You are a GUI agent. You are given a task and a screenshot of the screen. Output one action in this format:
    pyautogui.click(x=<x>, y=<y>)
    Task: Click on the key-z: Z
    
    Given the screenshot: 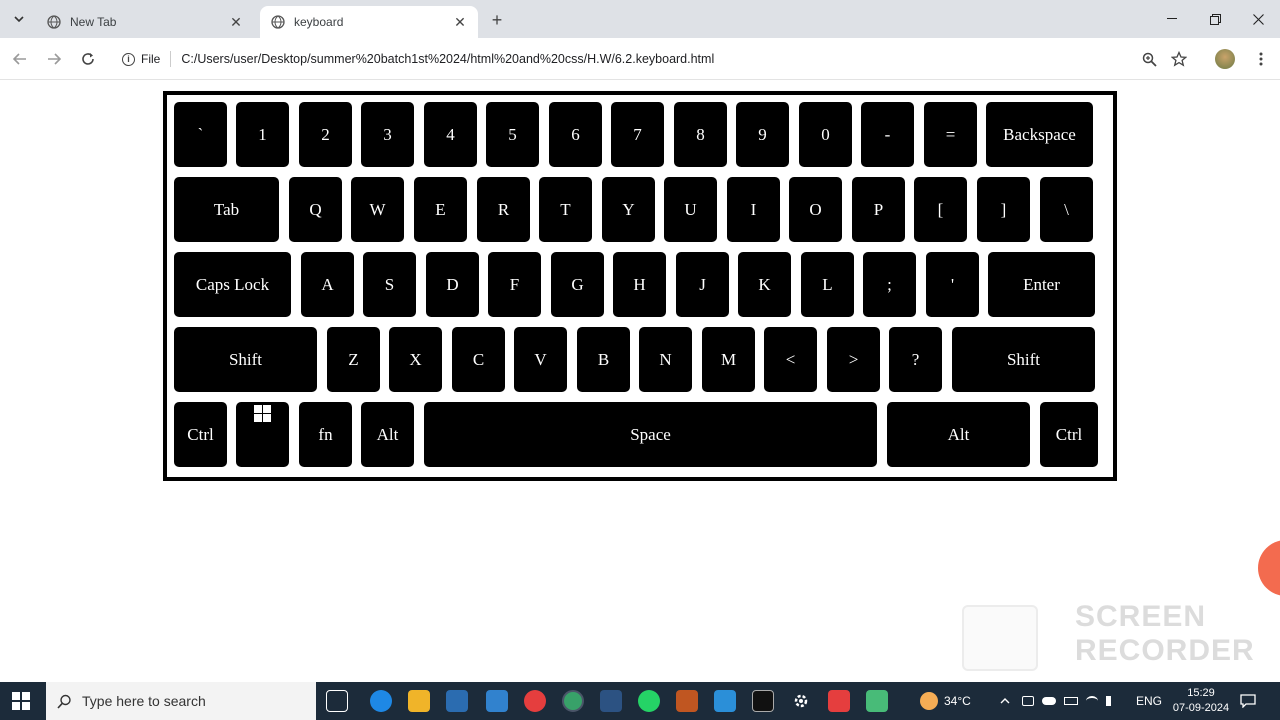 What is the action you would take?
    pyautogui.click(x=353, y=359)
    